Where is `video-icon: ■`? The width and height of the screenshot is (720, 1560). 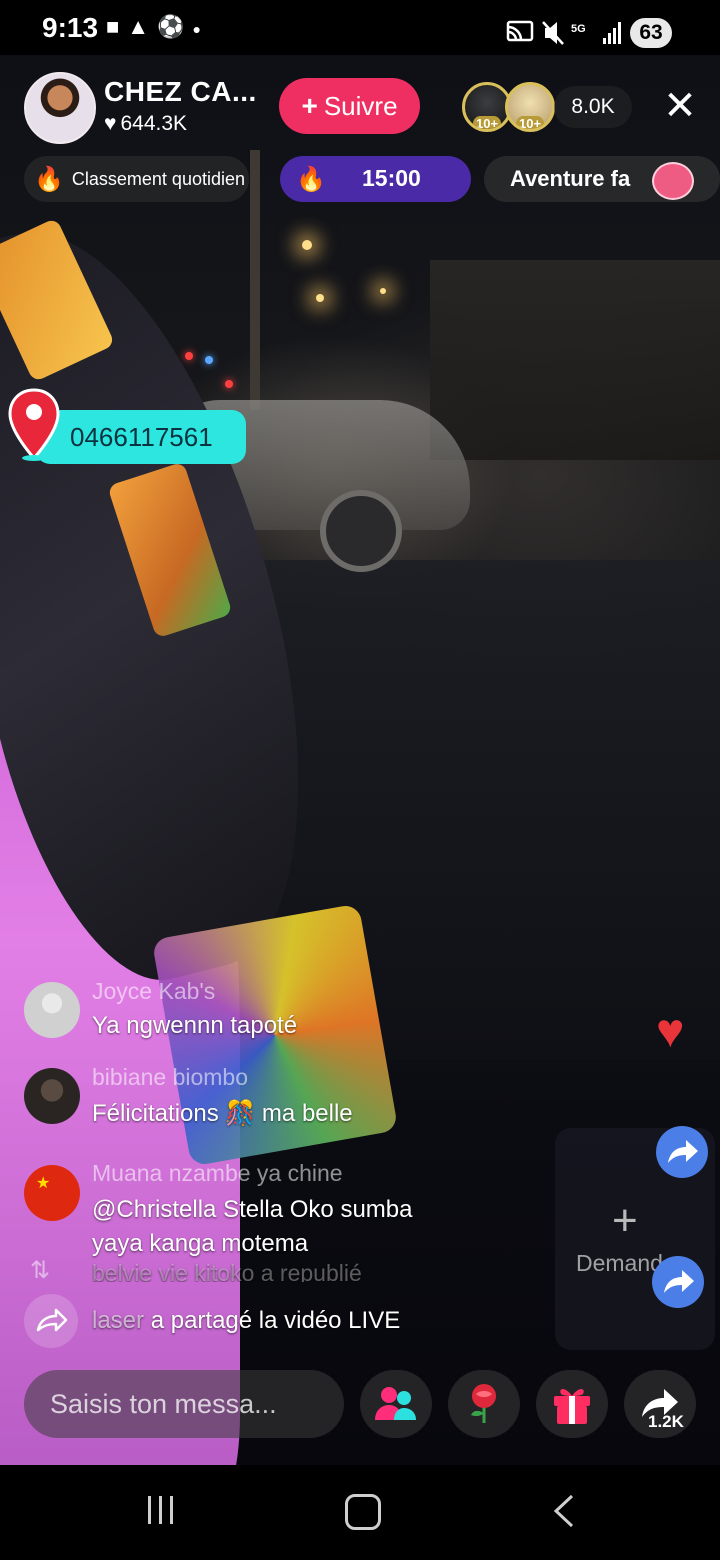
video-icon: ■ is located at coordinates (117, 26).